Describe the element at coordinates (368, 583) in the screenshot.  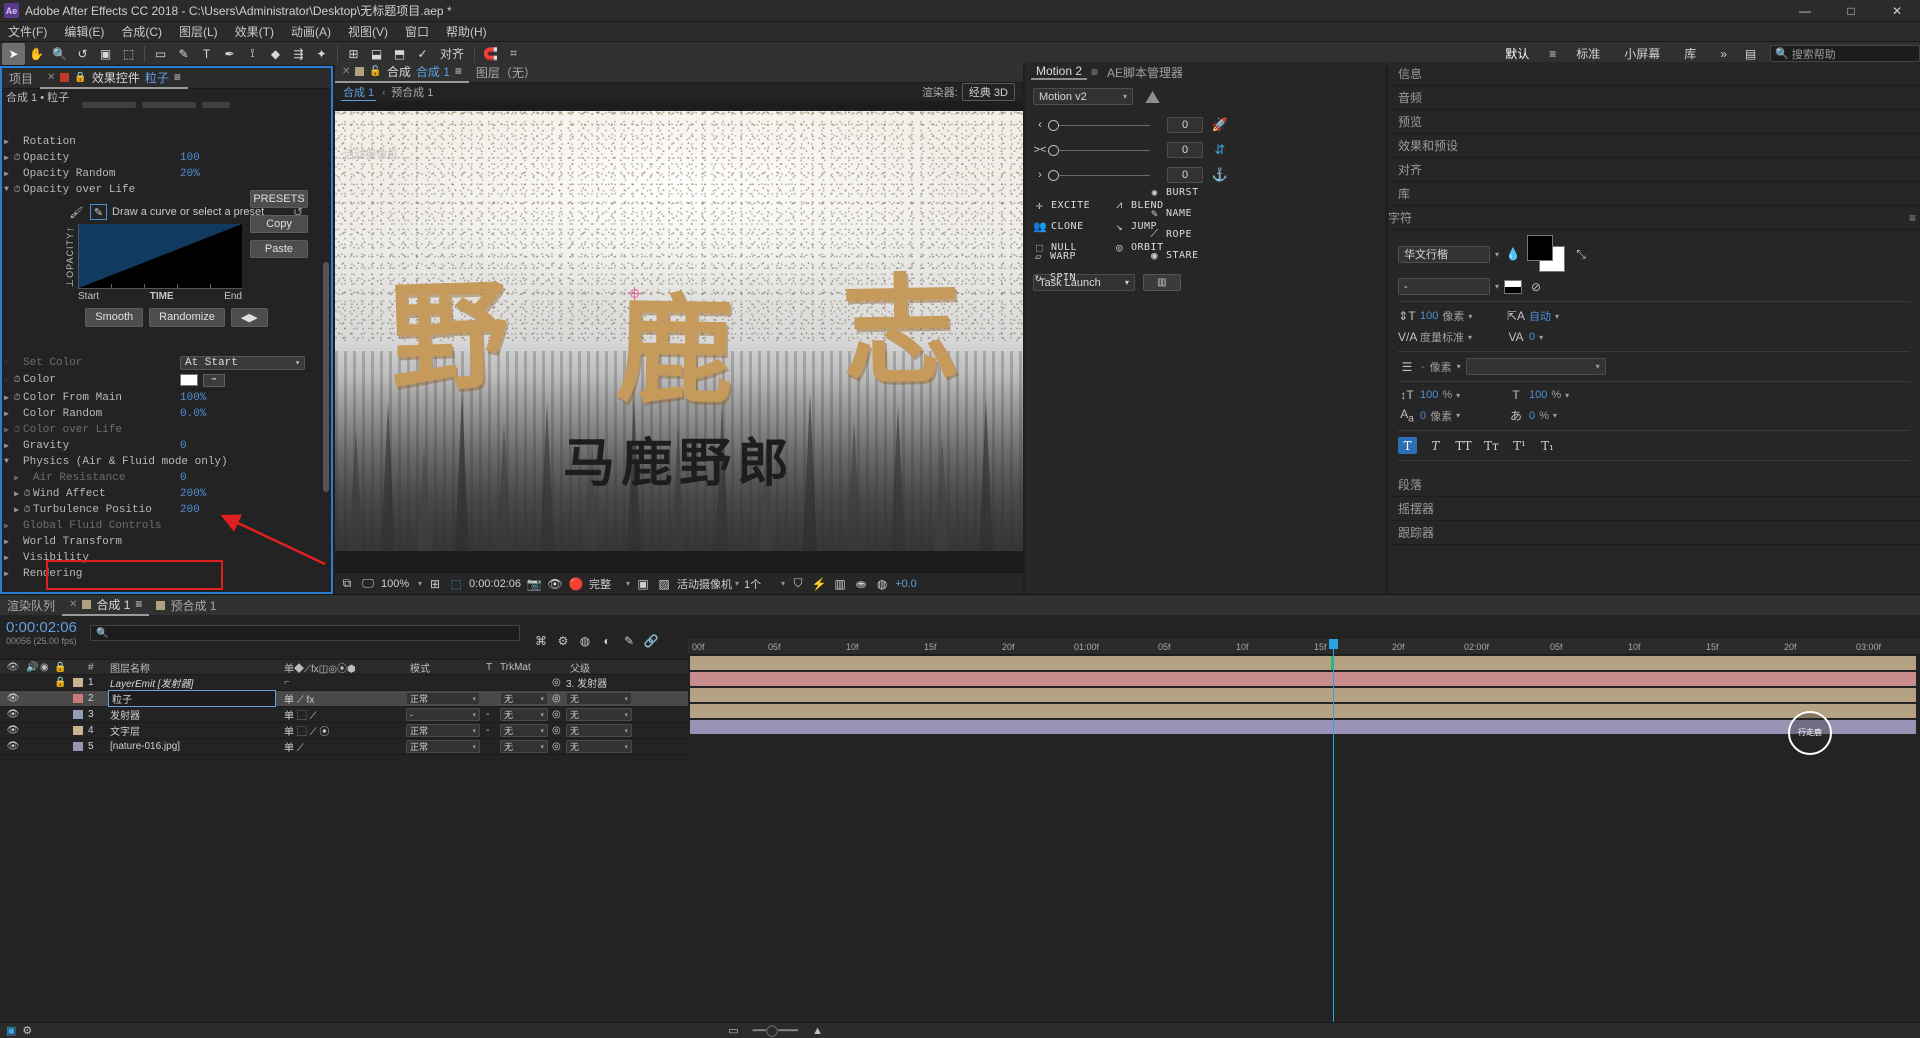
I see `monitor-icon: 🖵` at that location.